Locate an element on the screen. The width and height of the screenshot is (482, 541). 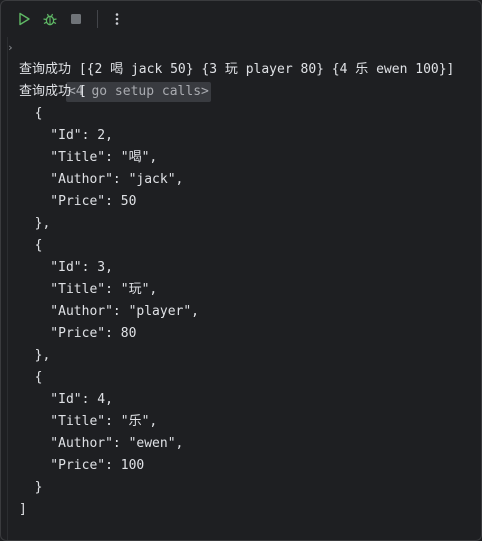
stop-icon is located at coordinates (76, 19).